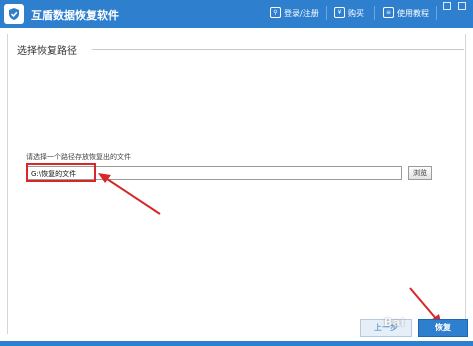 The image size is (473, 346). Describe the element at coordinates (443, 328) in the screenshot. I see `recover-button: 恢复` at that location.